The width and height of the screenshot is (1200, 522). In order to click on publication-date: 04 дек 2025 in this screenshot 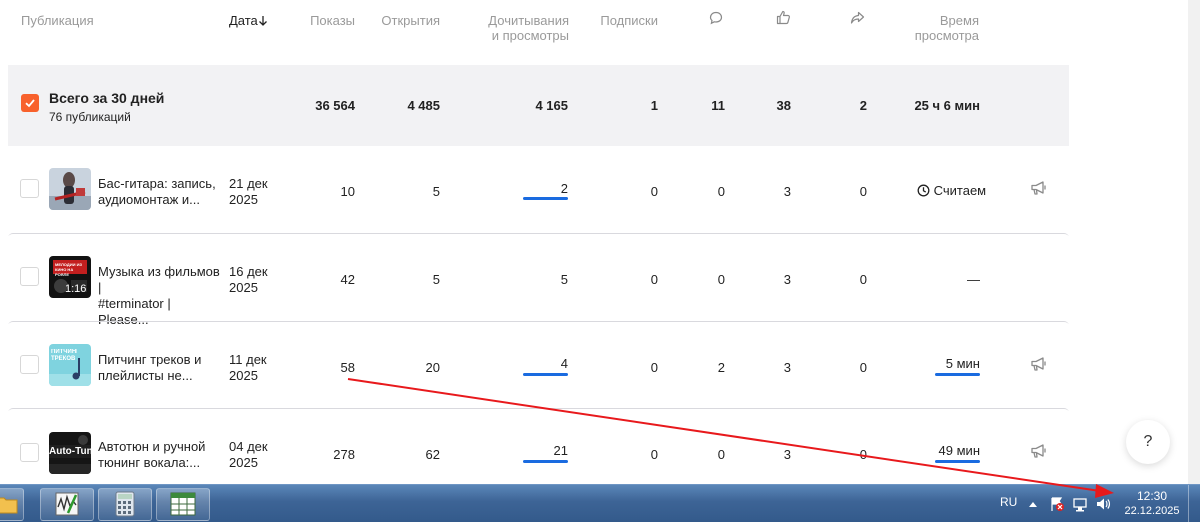, I will do `click(259, 455)`.